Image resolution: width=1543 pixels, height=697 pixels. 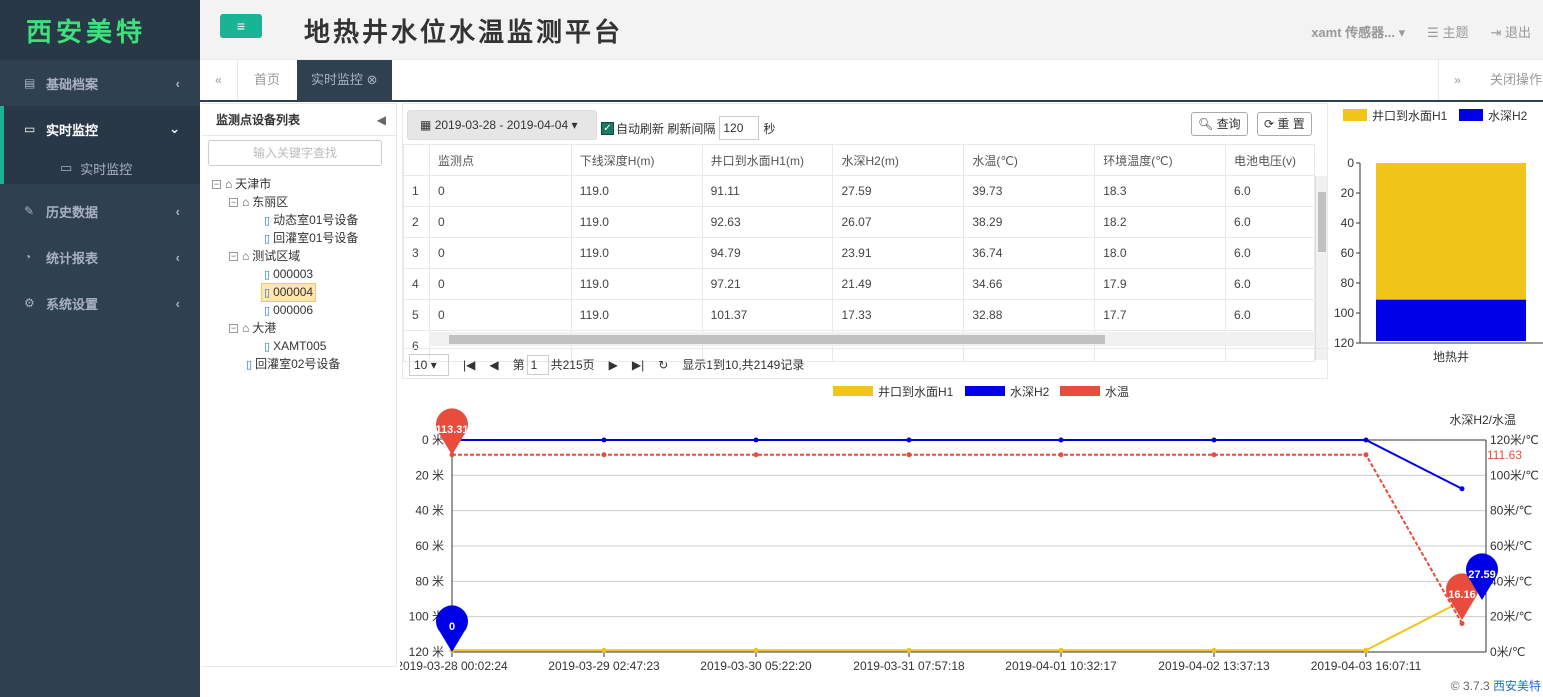 What do you see at coordinates (1160, 253) in the screenshot?
I see `table-cell: 18.0` at bounding box center [1160, 253].